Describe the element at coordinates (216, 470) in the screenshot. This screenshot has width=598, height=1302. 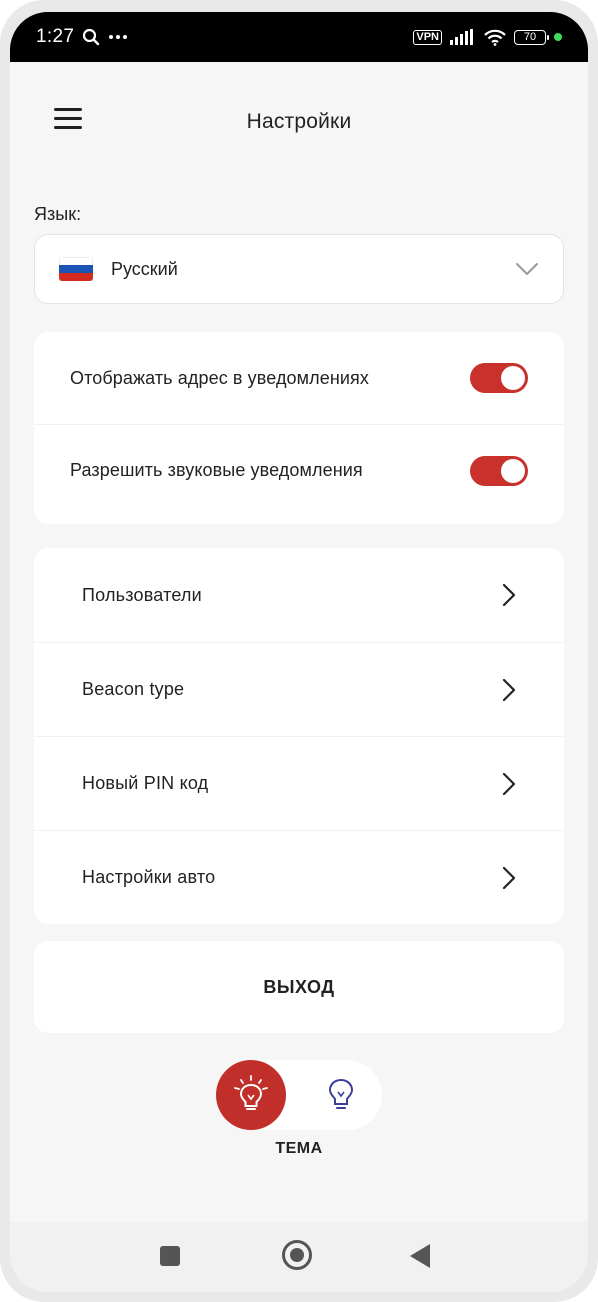
I see `toggle-label-sound: Разрешить звуковые уведомления` at that location.